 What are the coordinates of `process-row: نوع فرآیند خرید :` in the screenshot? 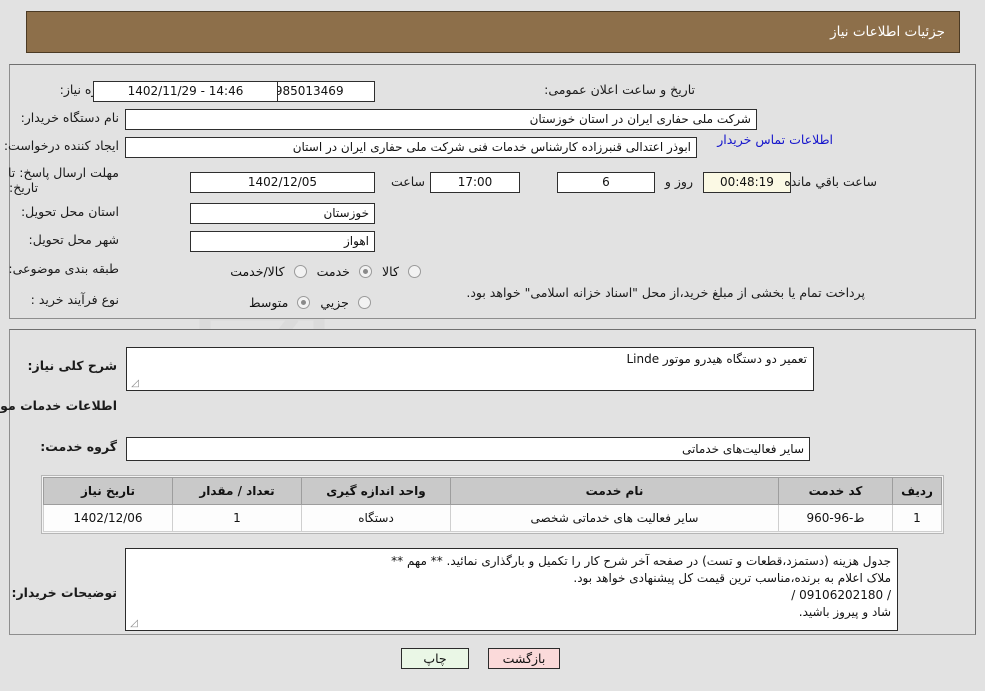 It's located at (75, 299).